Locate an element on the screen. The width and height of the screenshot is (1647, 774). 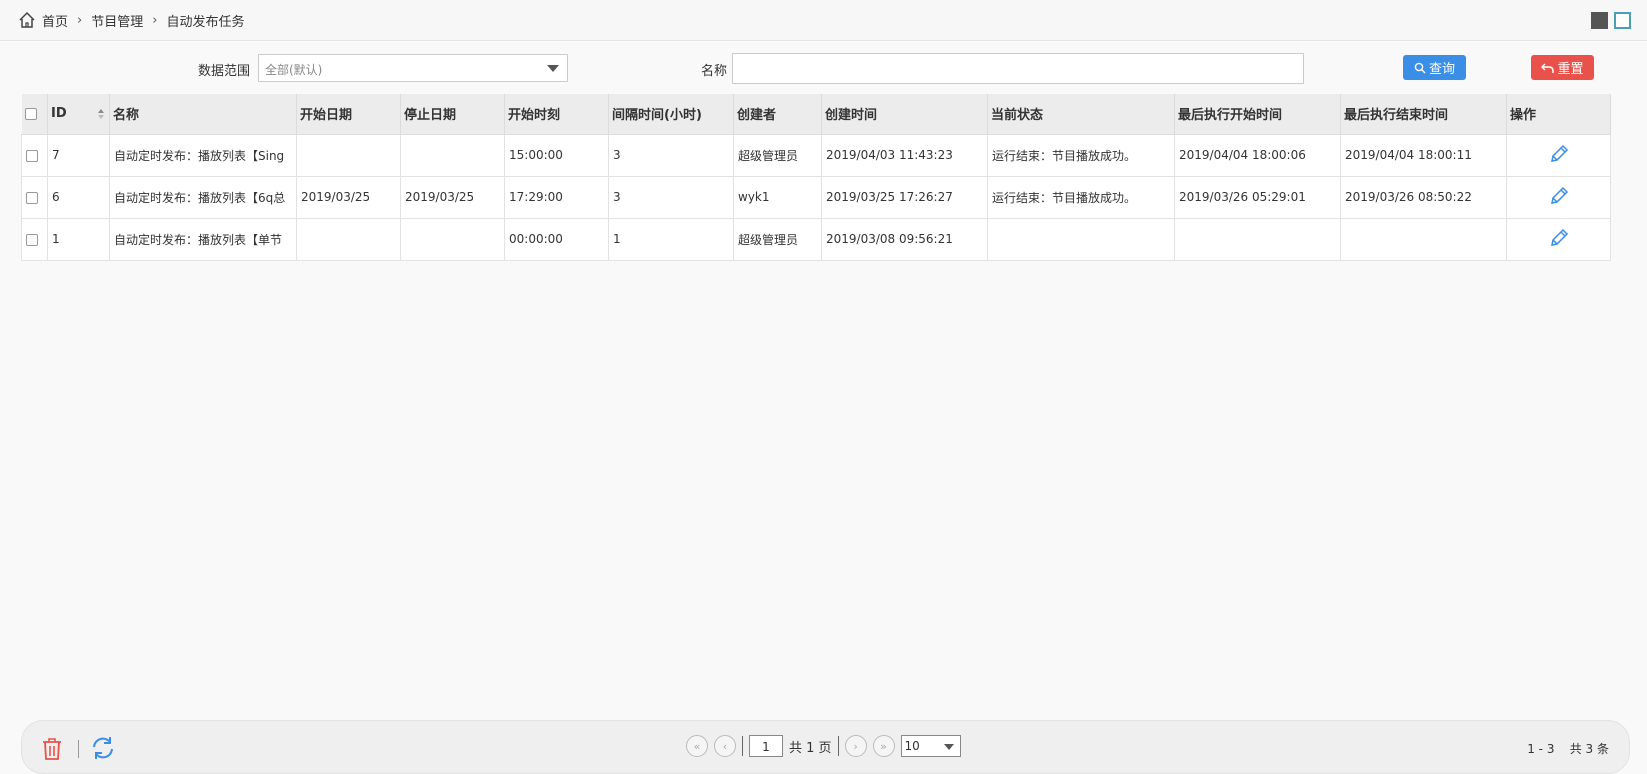
cell-stop-date: 2019/03/25 is located at coordinates (452, 197).